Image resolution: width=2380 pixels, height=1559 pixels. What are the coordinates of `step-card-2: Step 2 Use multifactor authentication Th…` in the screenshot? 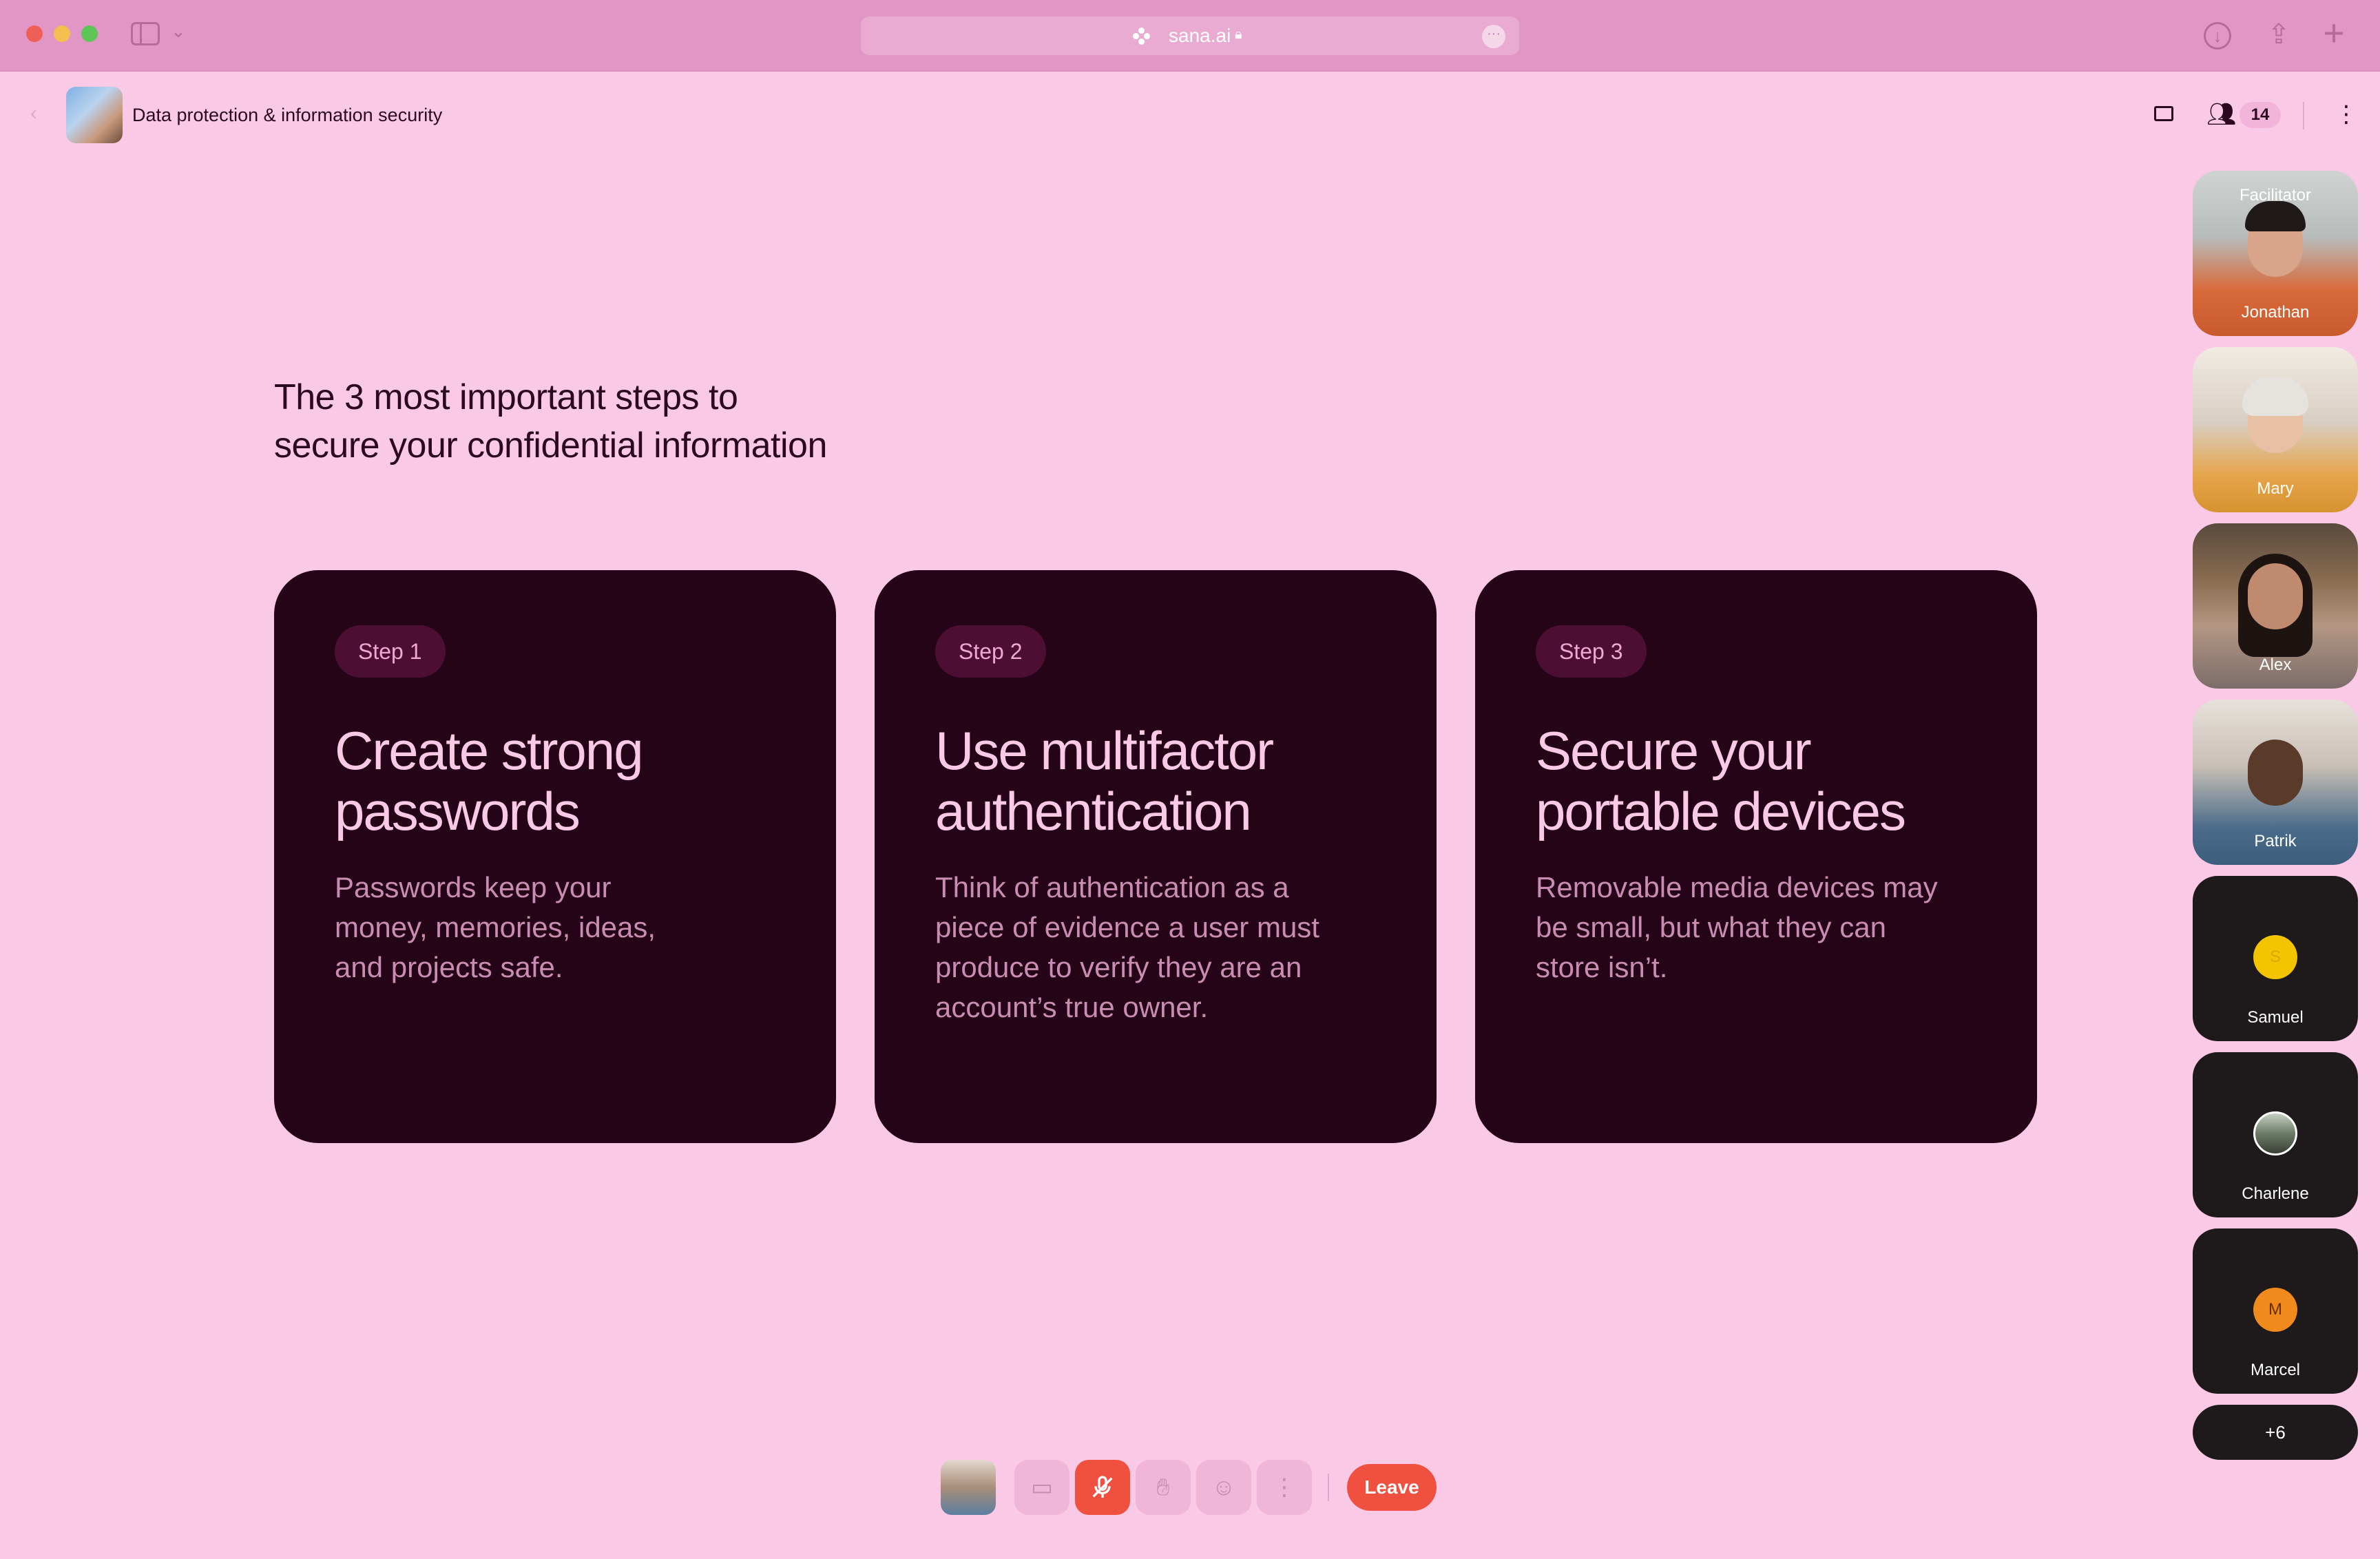 It's located at (1156, 857).